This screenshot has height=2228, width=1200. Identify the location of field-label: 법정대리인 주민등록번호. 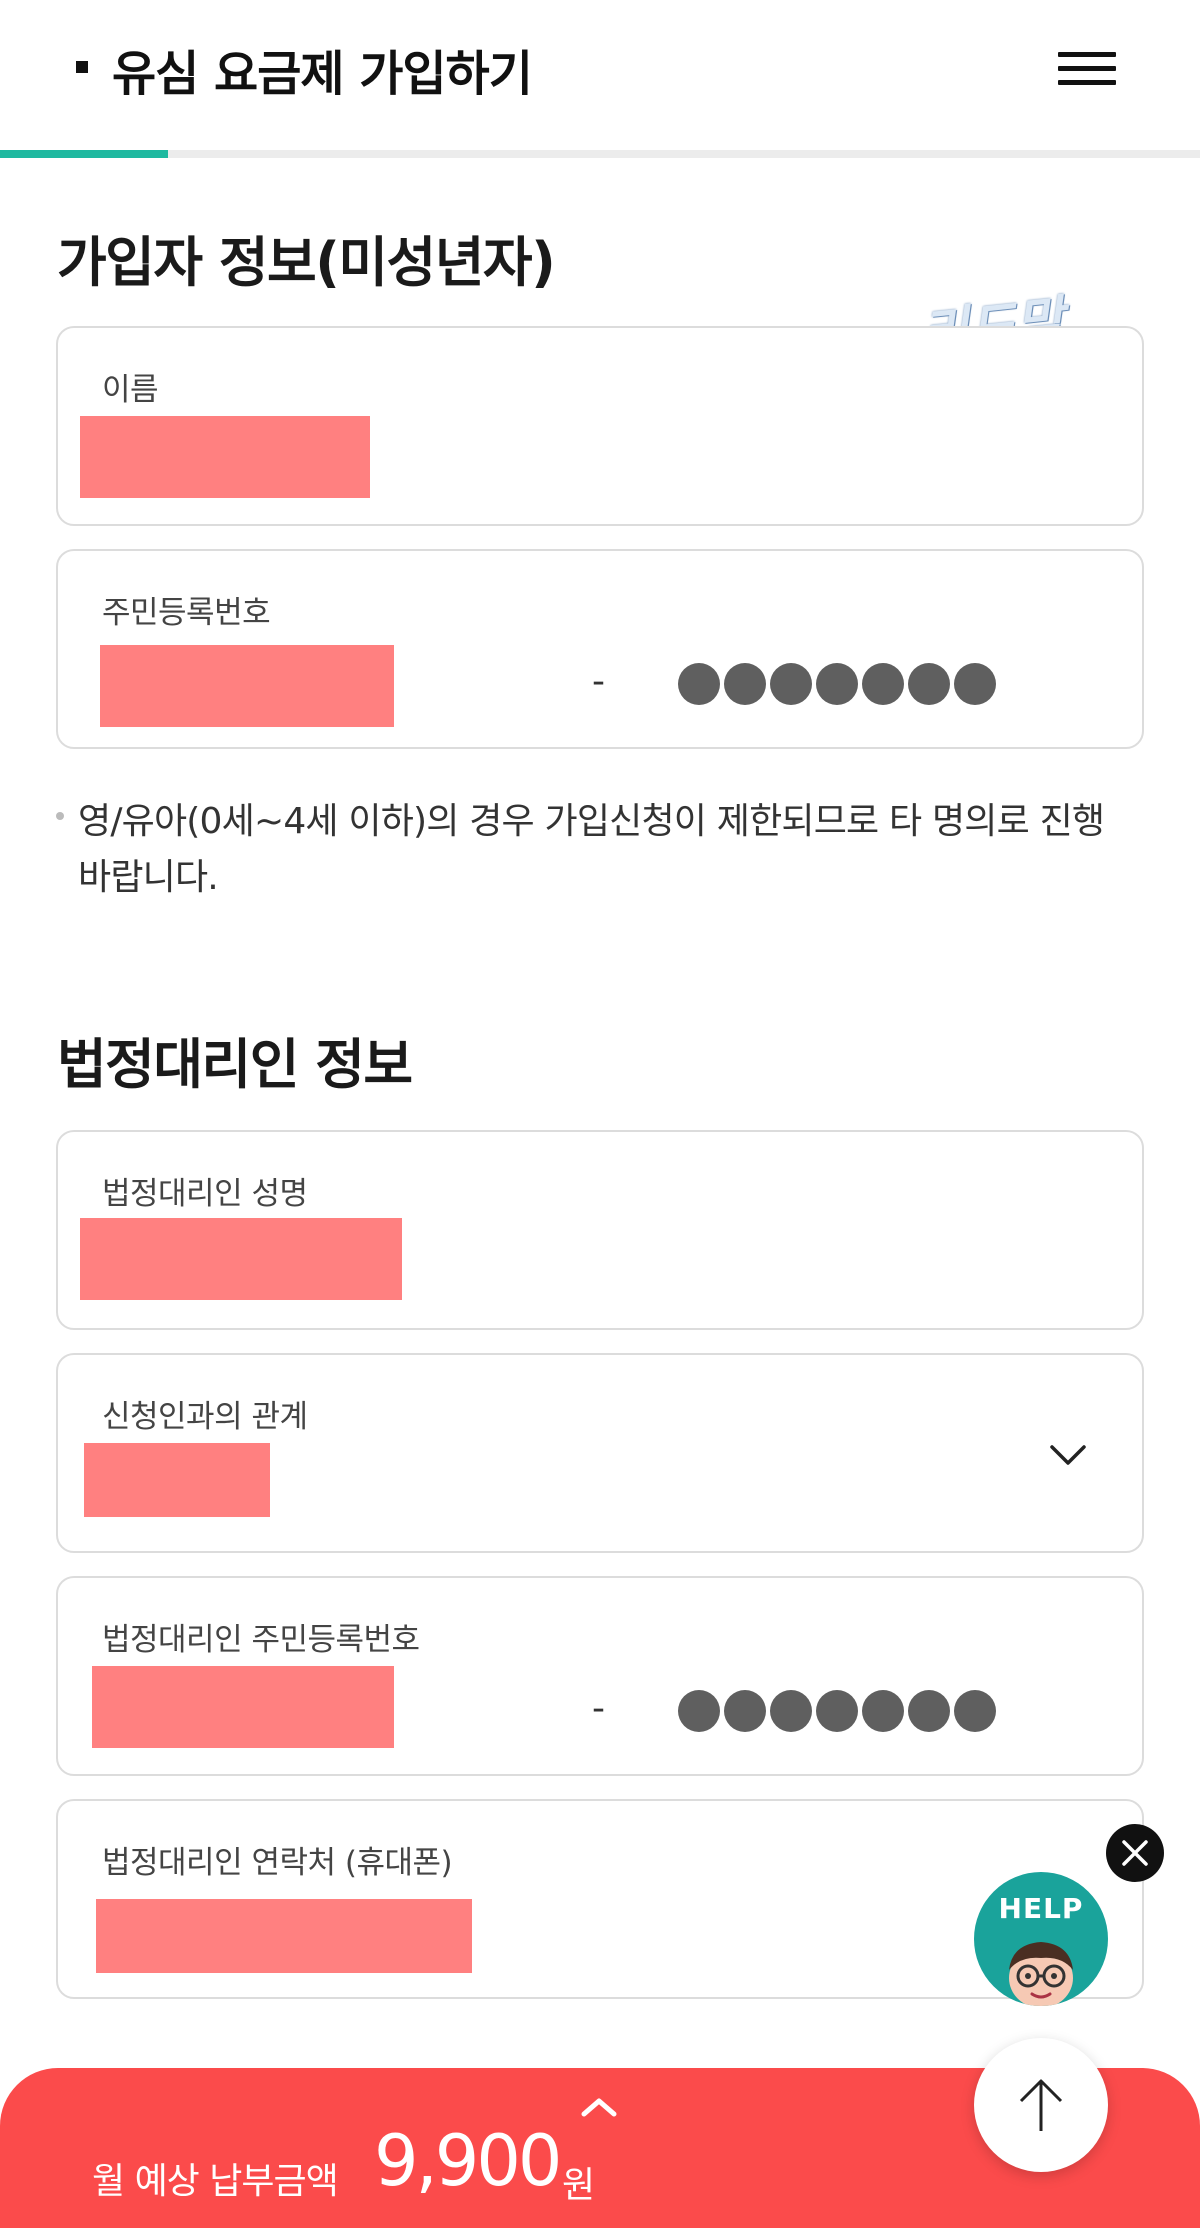
(261, 1640).